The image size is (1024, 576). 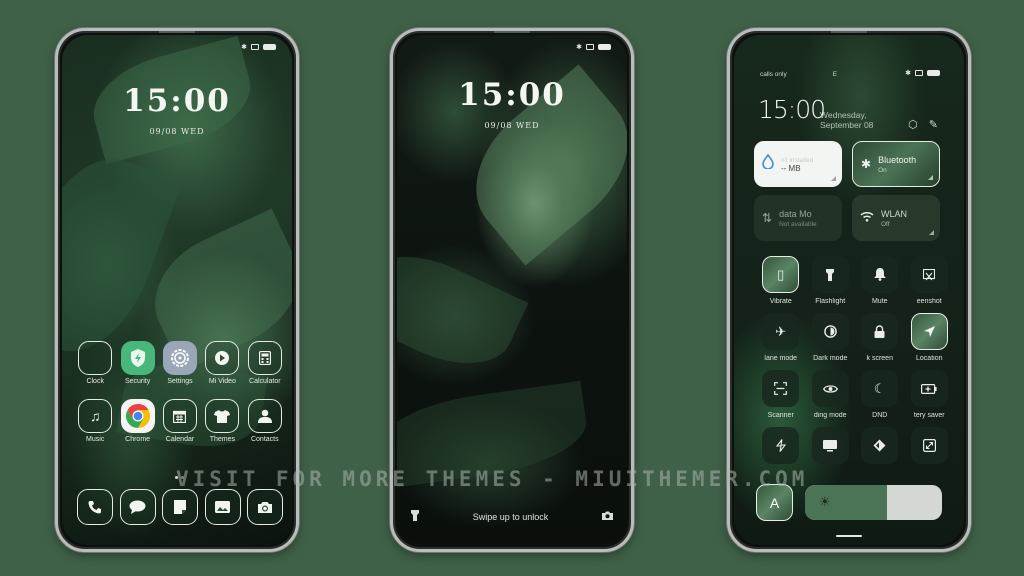 I want to click on lock-clock: 15:00, so click(x=512, y=95).